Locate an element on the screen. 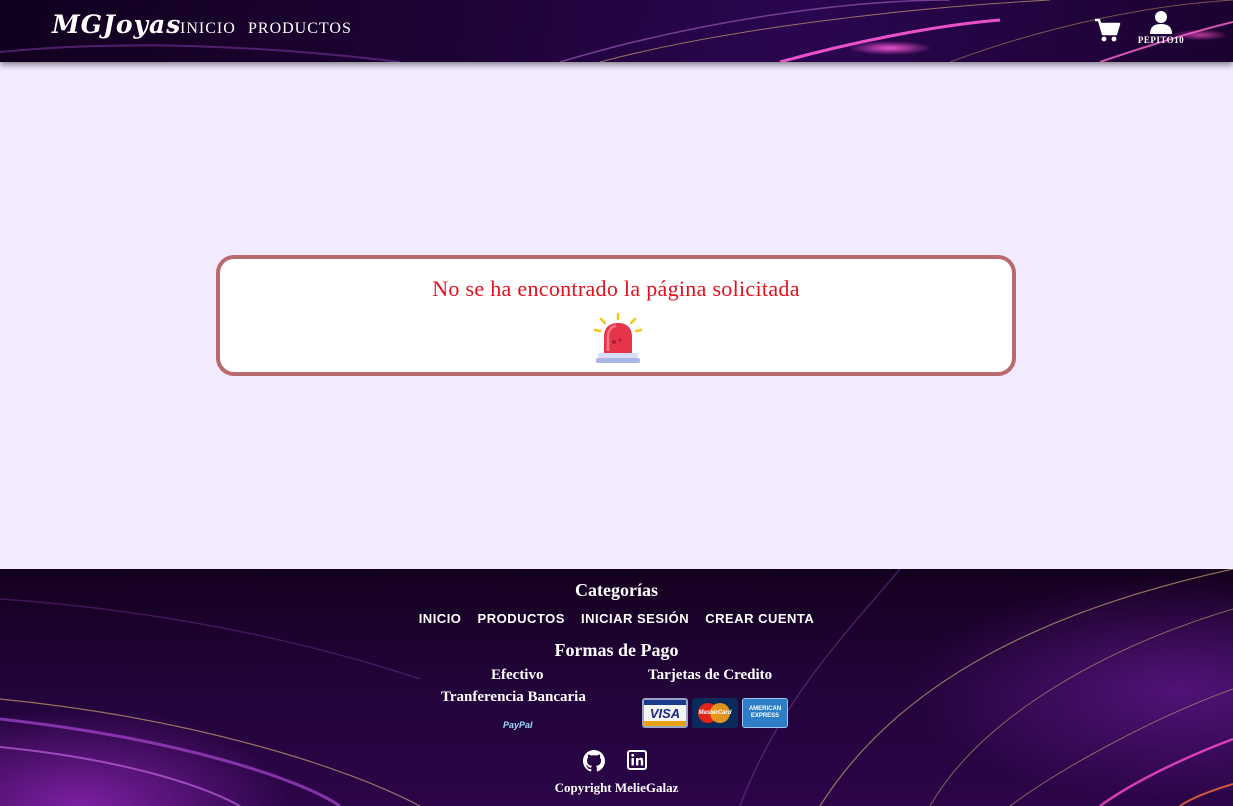 This screenshot has width=1233, height=806. mastercard-logo: MasterCard is located at coordinates (715, 713).